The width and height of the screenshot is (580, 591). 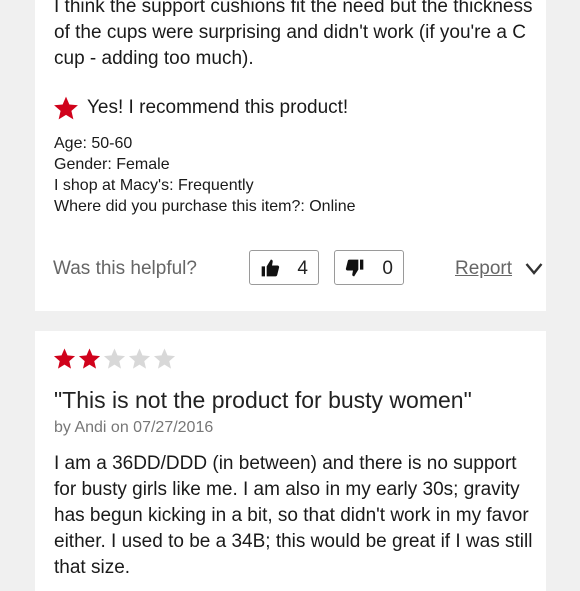 I want to click on upvote-button: 4, so click(x=284, y=267).